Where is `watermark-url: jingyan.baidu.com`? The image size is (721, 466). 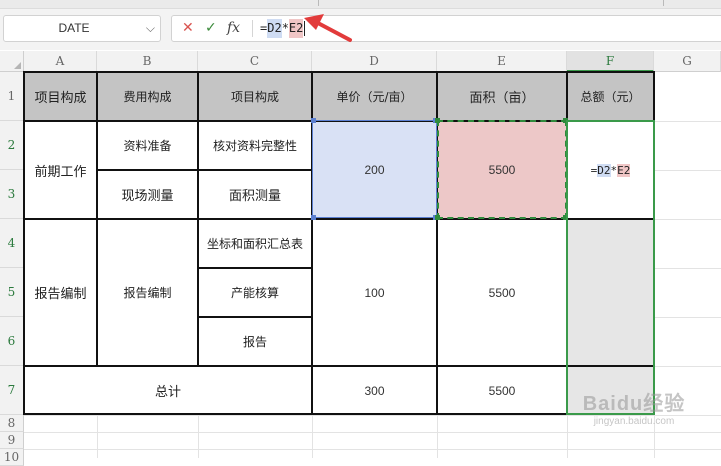
watermark-url: jingyan.baidu.com is located at coordinates (634, 421).